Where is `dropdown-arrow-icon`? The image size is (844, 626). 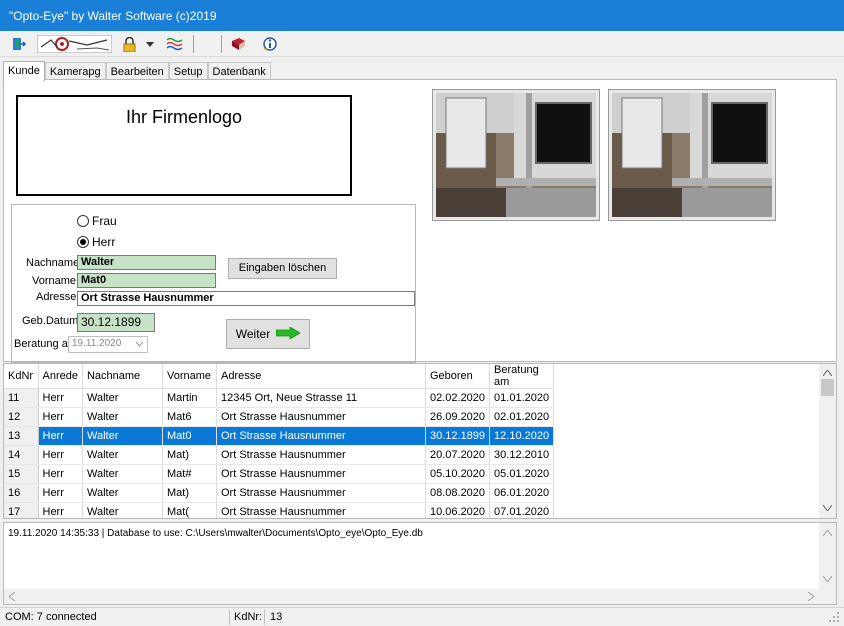 dropdown-arrow-icon is located at coordinates (150, 44).